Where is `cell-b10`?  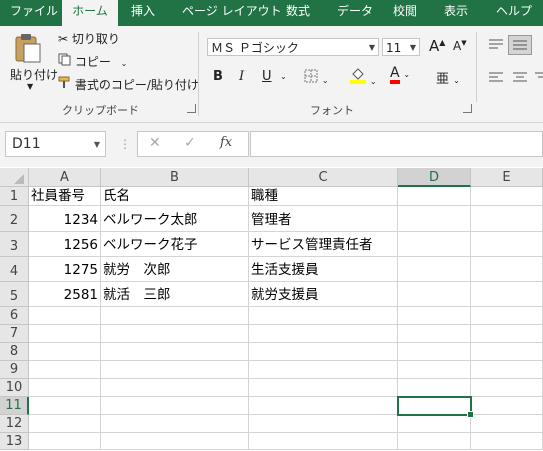 cell-b10 is located at coordinates (175, 388).